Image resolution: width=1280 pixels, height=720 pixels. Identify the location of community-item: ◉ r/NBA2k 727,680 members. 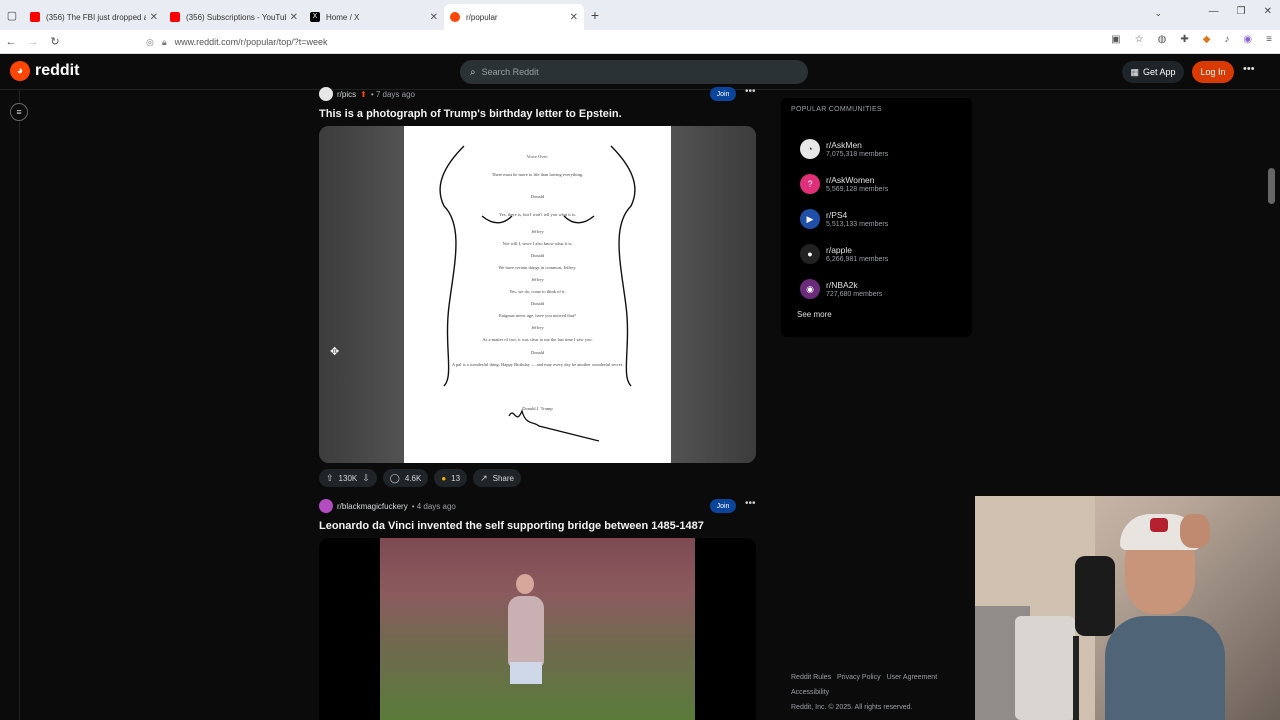
(880, 289).